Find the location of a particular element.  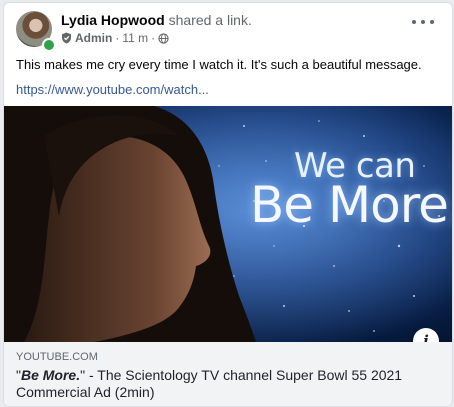

online-status-dot is located at coordinates (49, 45).